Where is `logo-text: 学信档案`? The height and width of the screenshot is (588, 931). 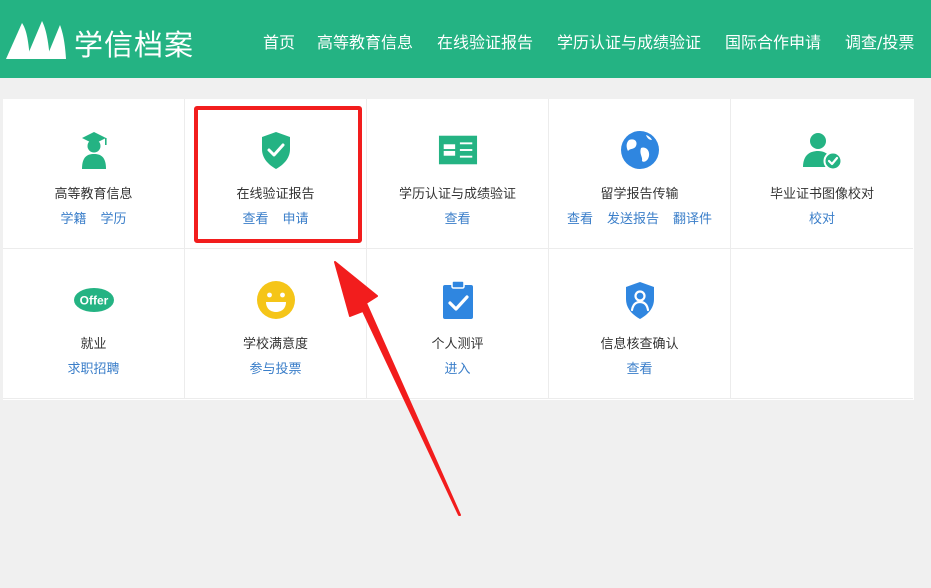
logo-text: 学信档案 is located at coordinates (134, 43).